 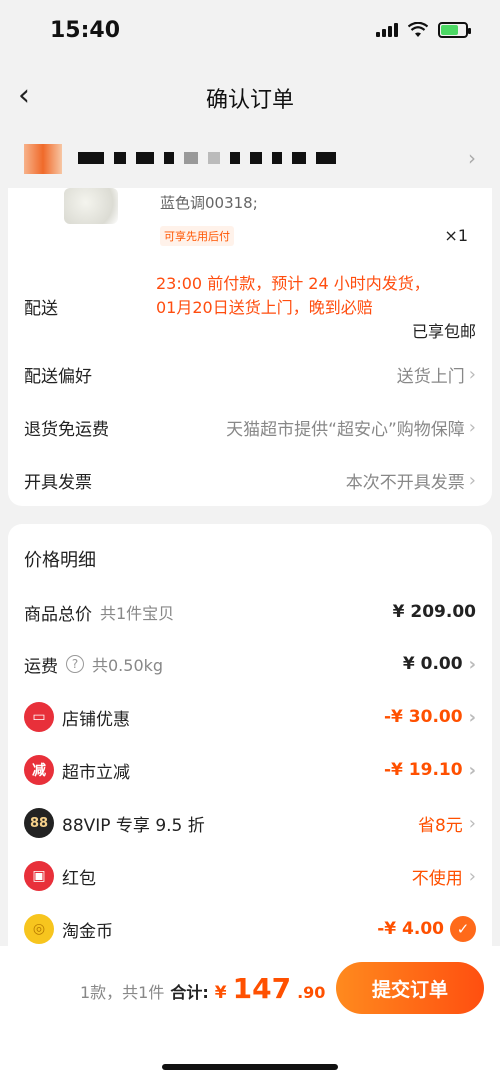 What do you see at coordinates (262, 988) in the screenshot?
I see `total-amount-integer: 147` at bounding box center [262, 988].